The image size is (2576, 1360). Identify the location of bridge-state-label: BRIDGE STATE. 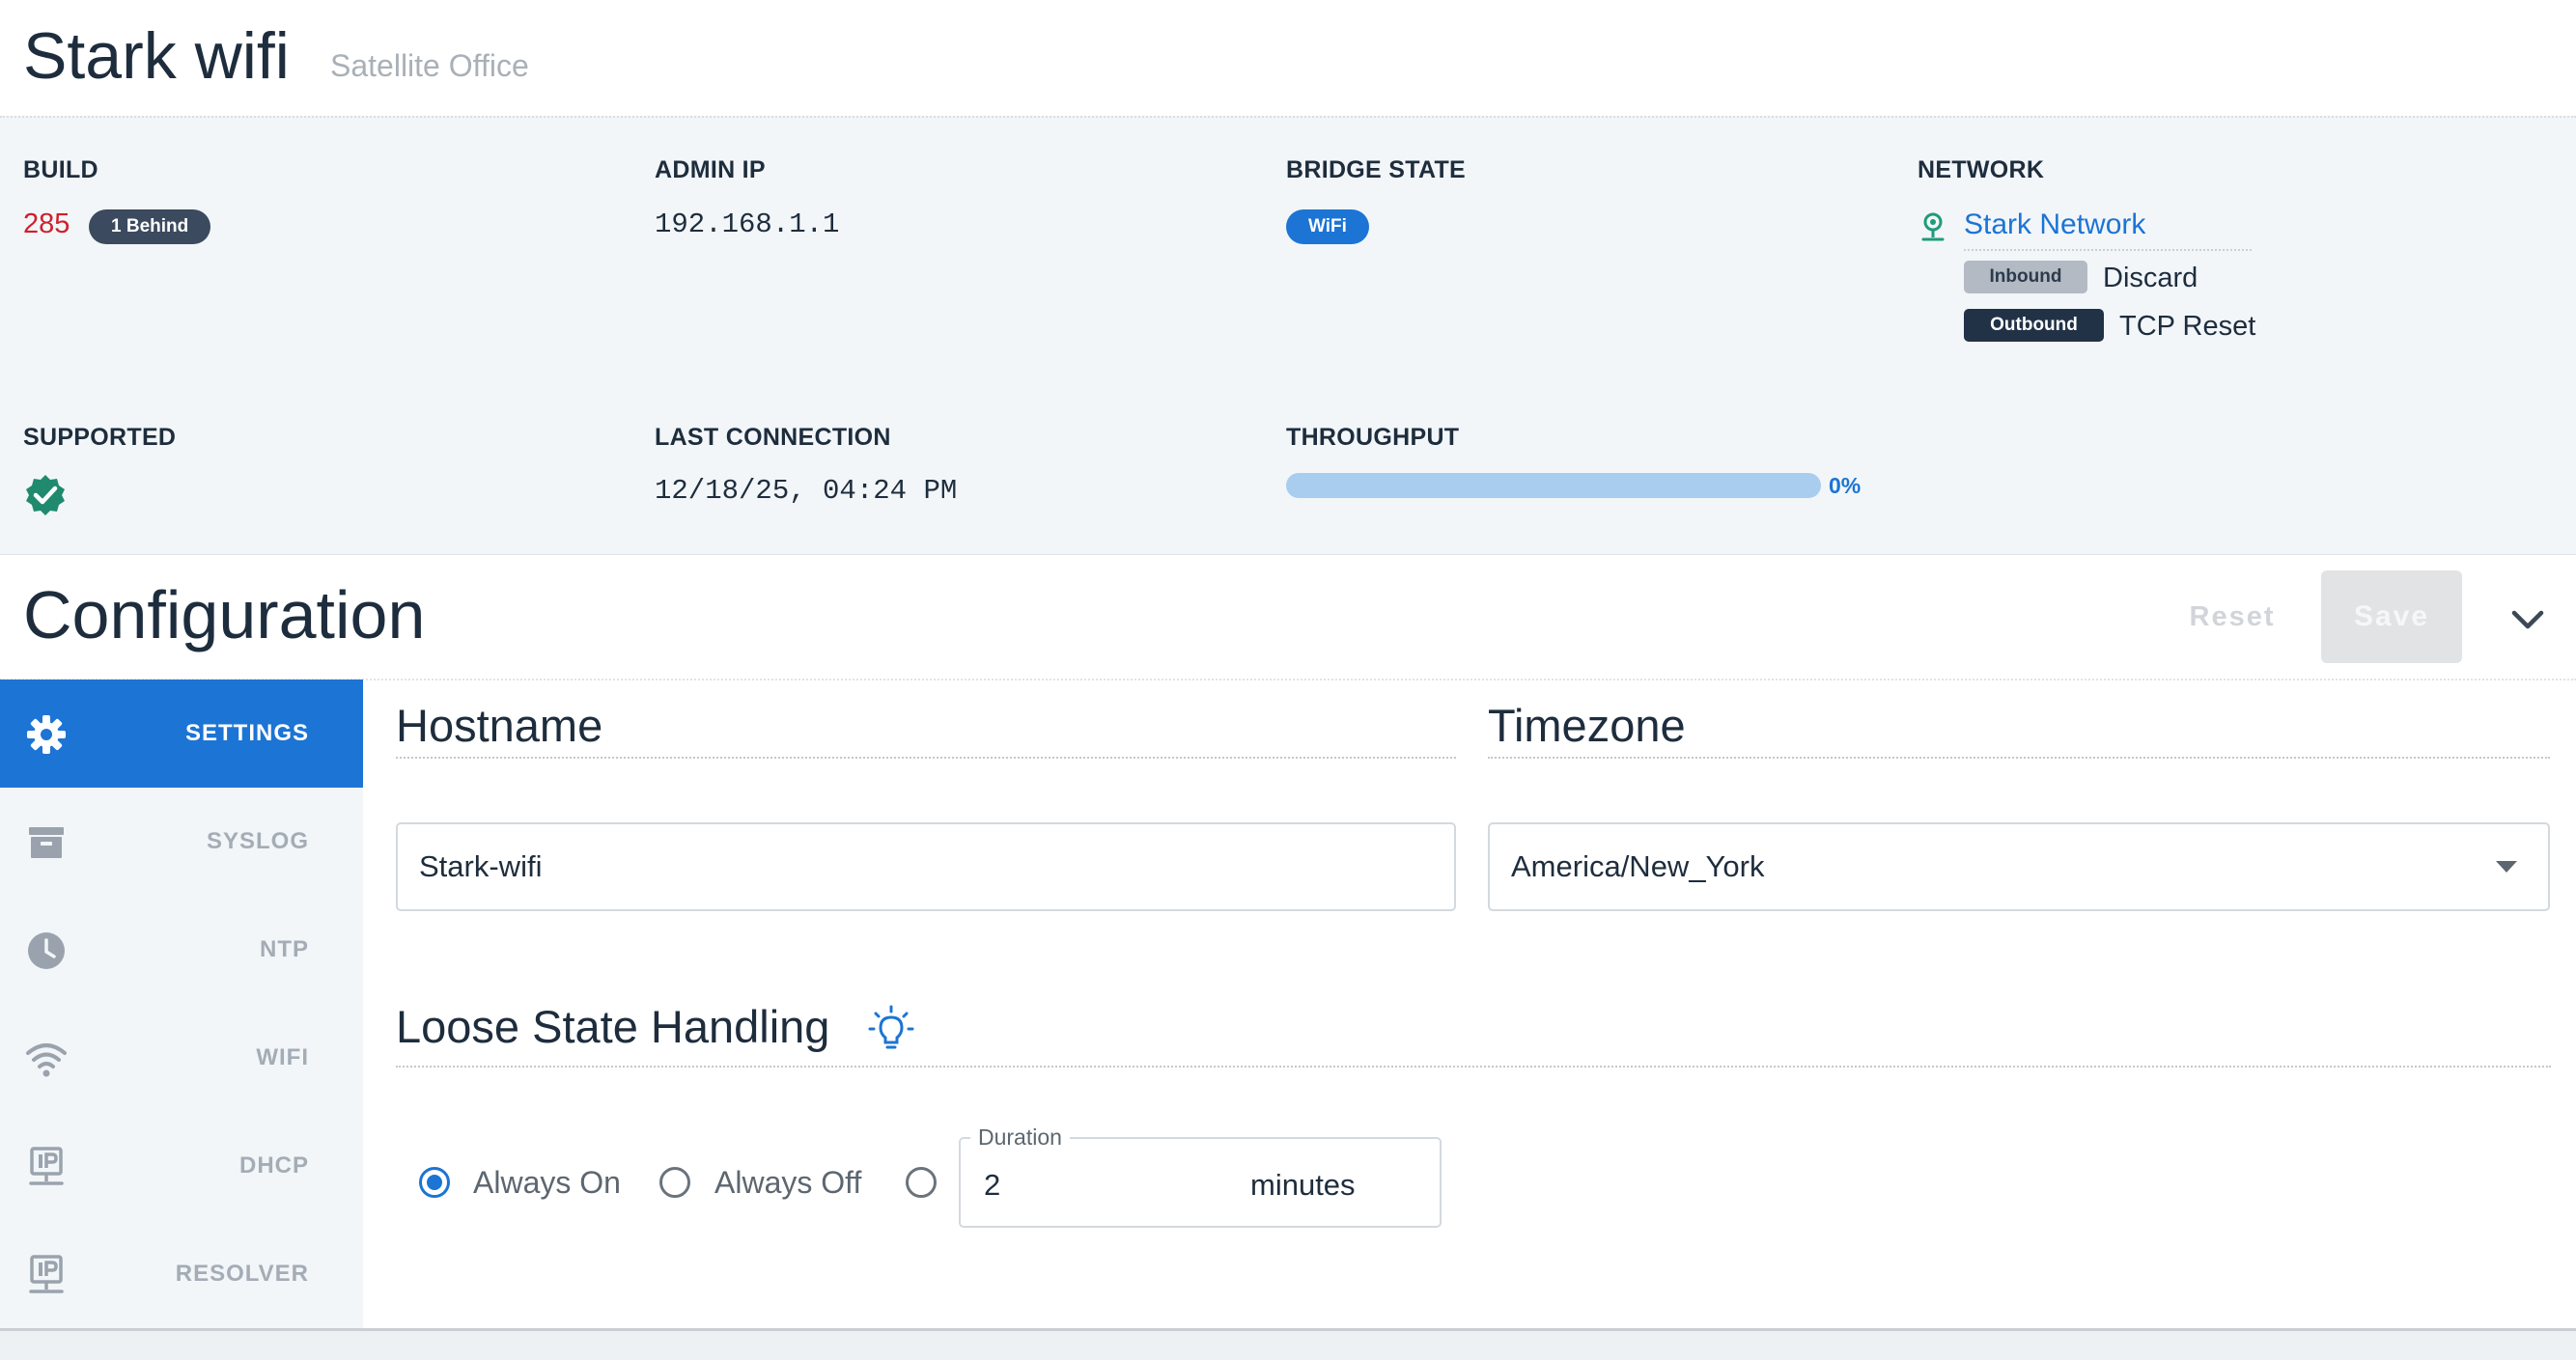
(1377, 170).